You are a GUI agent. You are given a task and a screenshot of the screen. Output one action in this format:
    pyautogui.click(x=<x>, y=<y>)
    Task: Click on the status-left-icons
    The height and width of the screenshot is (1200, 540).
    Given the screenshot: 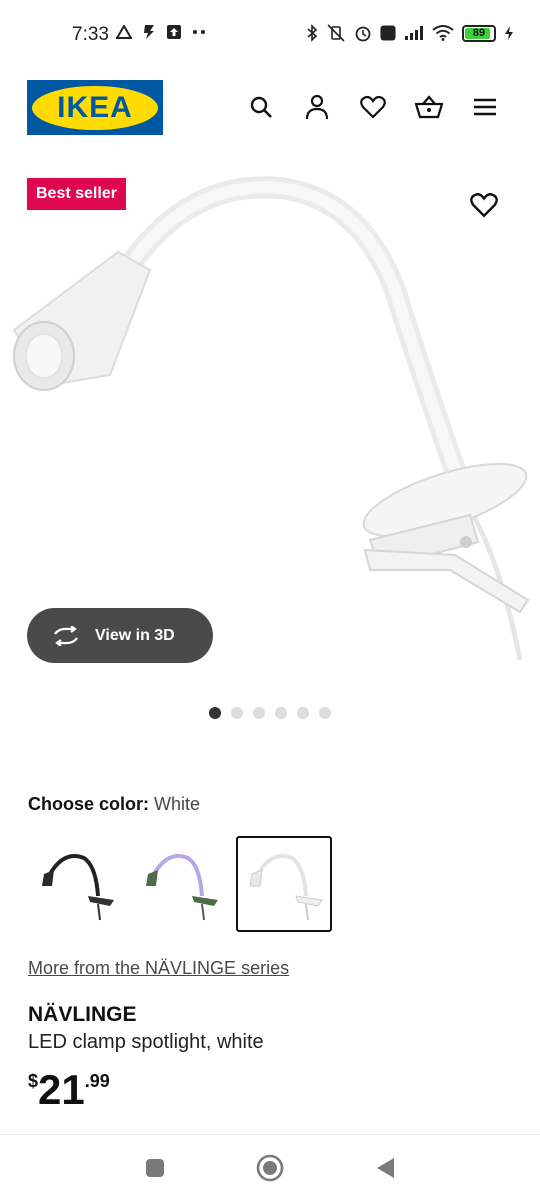 What is the action you would take?
    pyautogui.click(x=161, y=32)
    